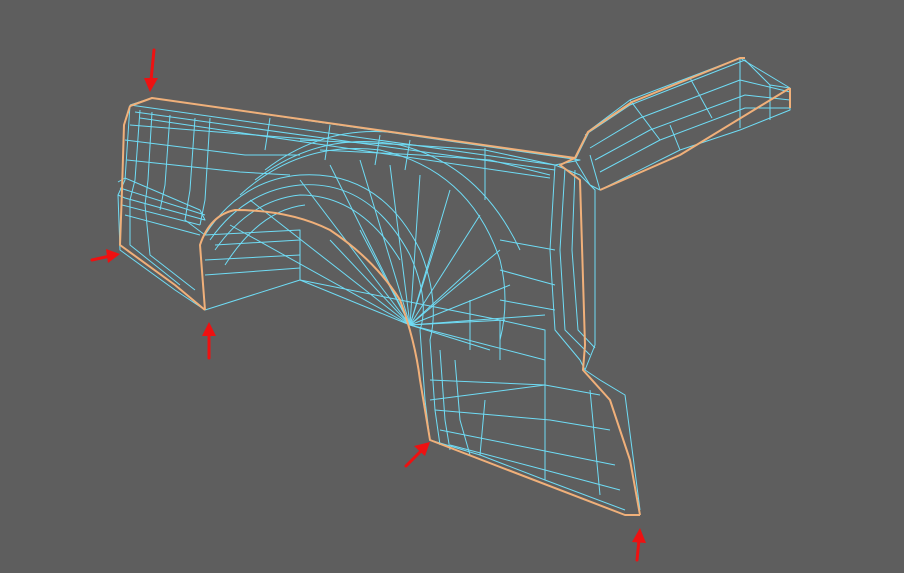 The image size is (904, 573). I want to click on arrow-top-left, so click(151, 70).